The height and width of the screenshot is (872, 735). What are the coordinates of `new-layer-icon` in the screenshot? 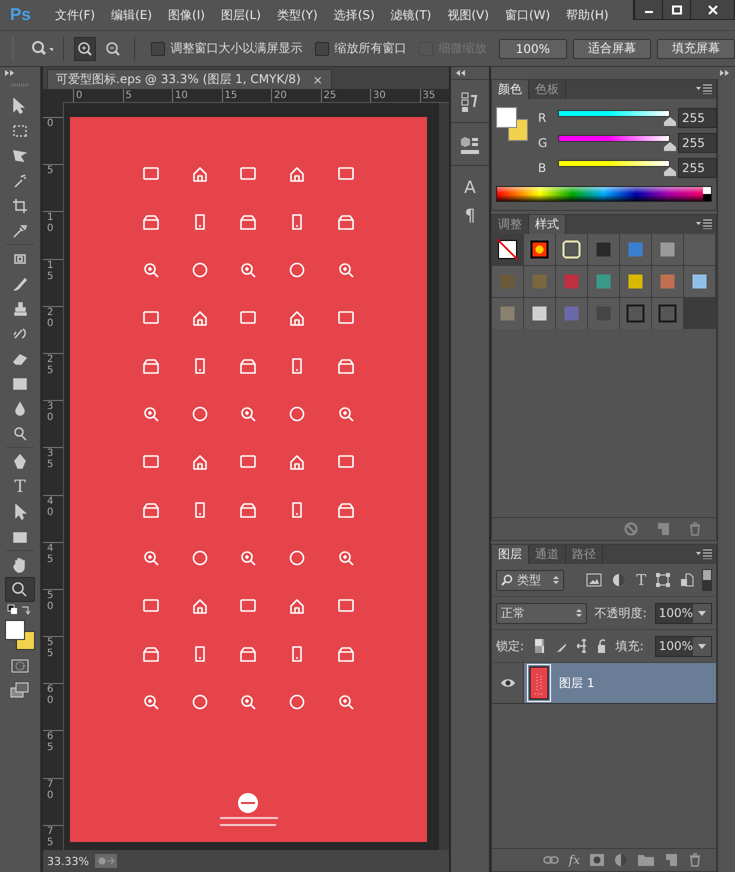 It's located at (671, 860).